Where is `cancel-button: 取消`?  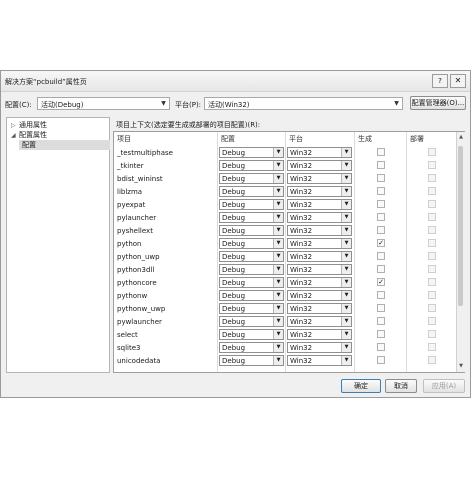
cancel-button: 取消 is located at coordinates (401, 386).